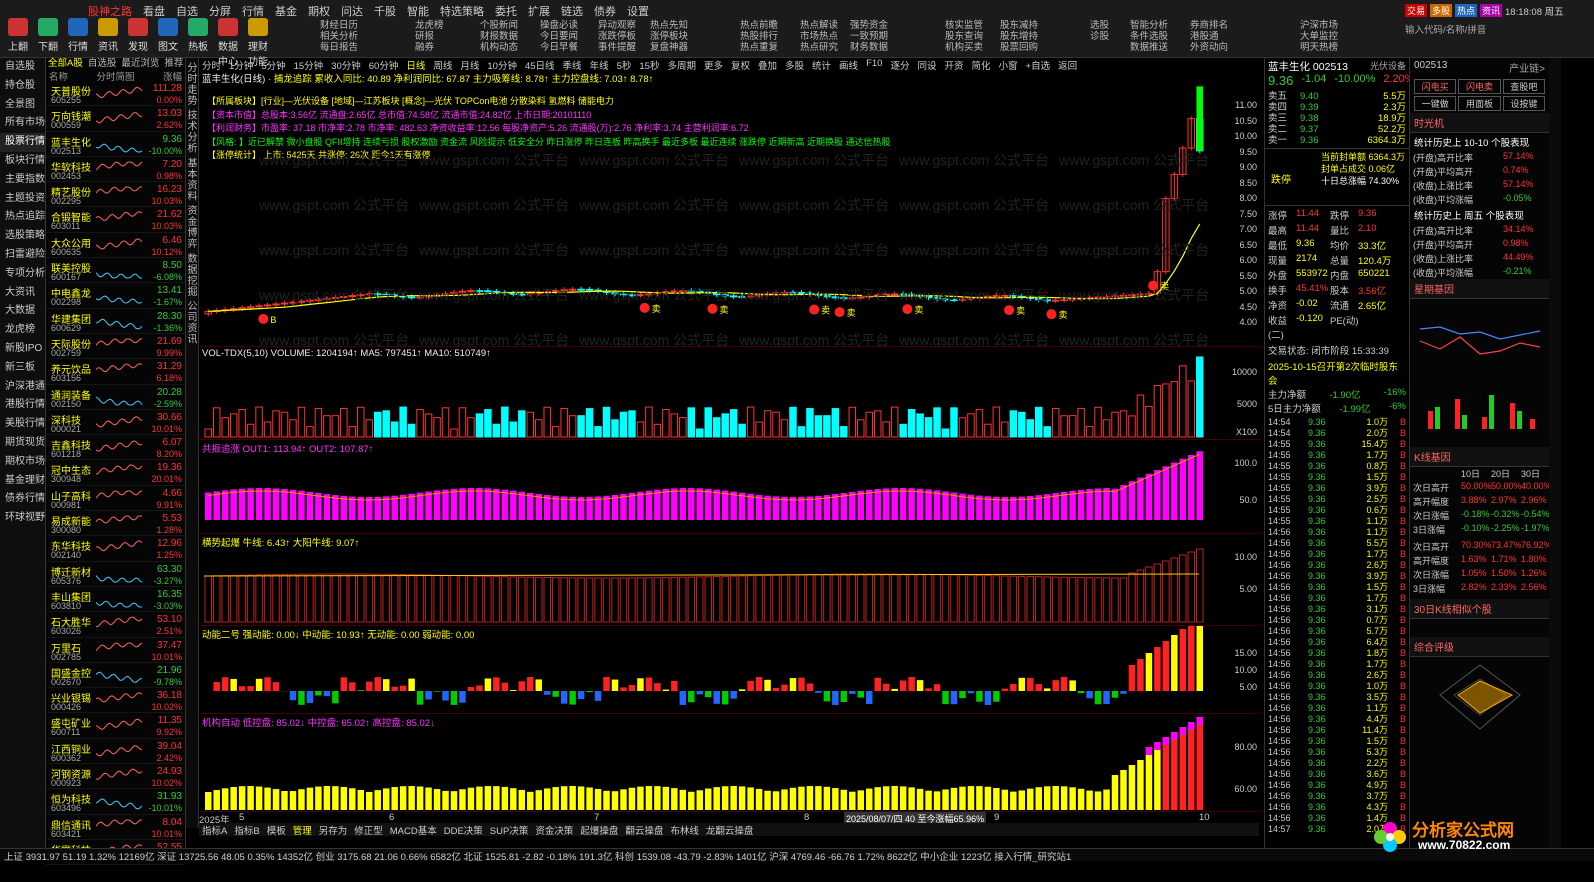 The width and height of the screenshot is (1594, 882). I want to click on period-22: F10, so click(874, 64).